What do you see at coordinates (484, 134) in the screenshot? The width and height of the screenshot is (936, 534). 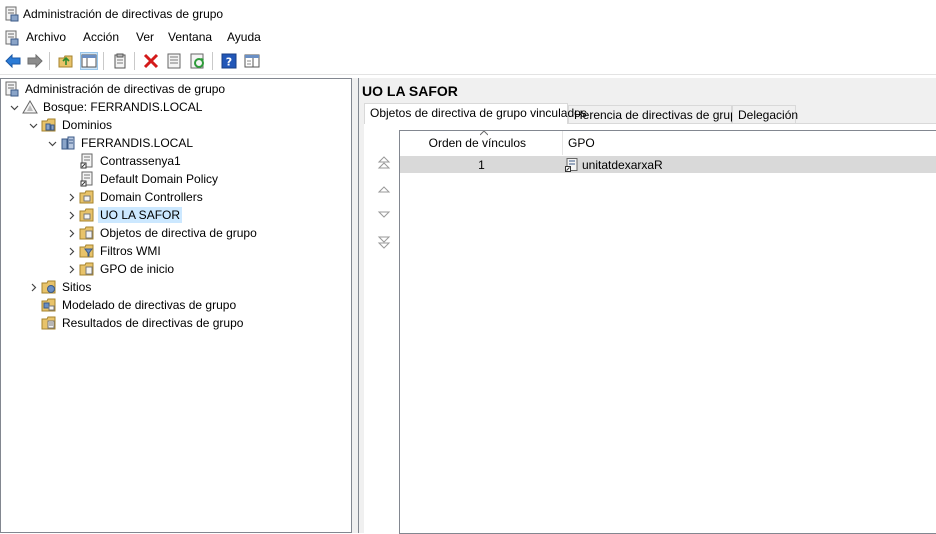 I see `sort-ascending-icon` at bounding box center [484, 134].